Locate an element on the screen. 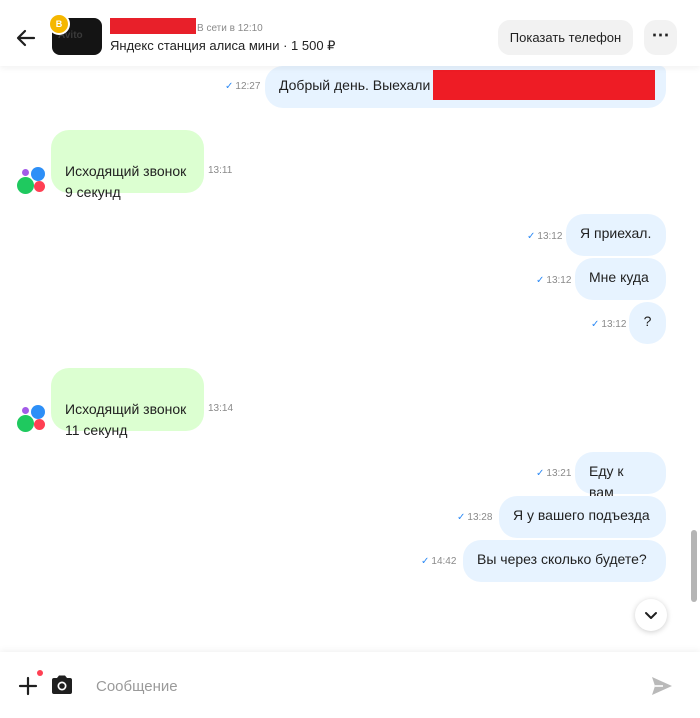  online-status: В сети в 12:10 is located at coordinates (230, 28).